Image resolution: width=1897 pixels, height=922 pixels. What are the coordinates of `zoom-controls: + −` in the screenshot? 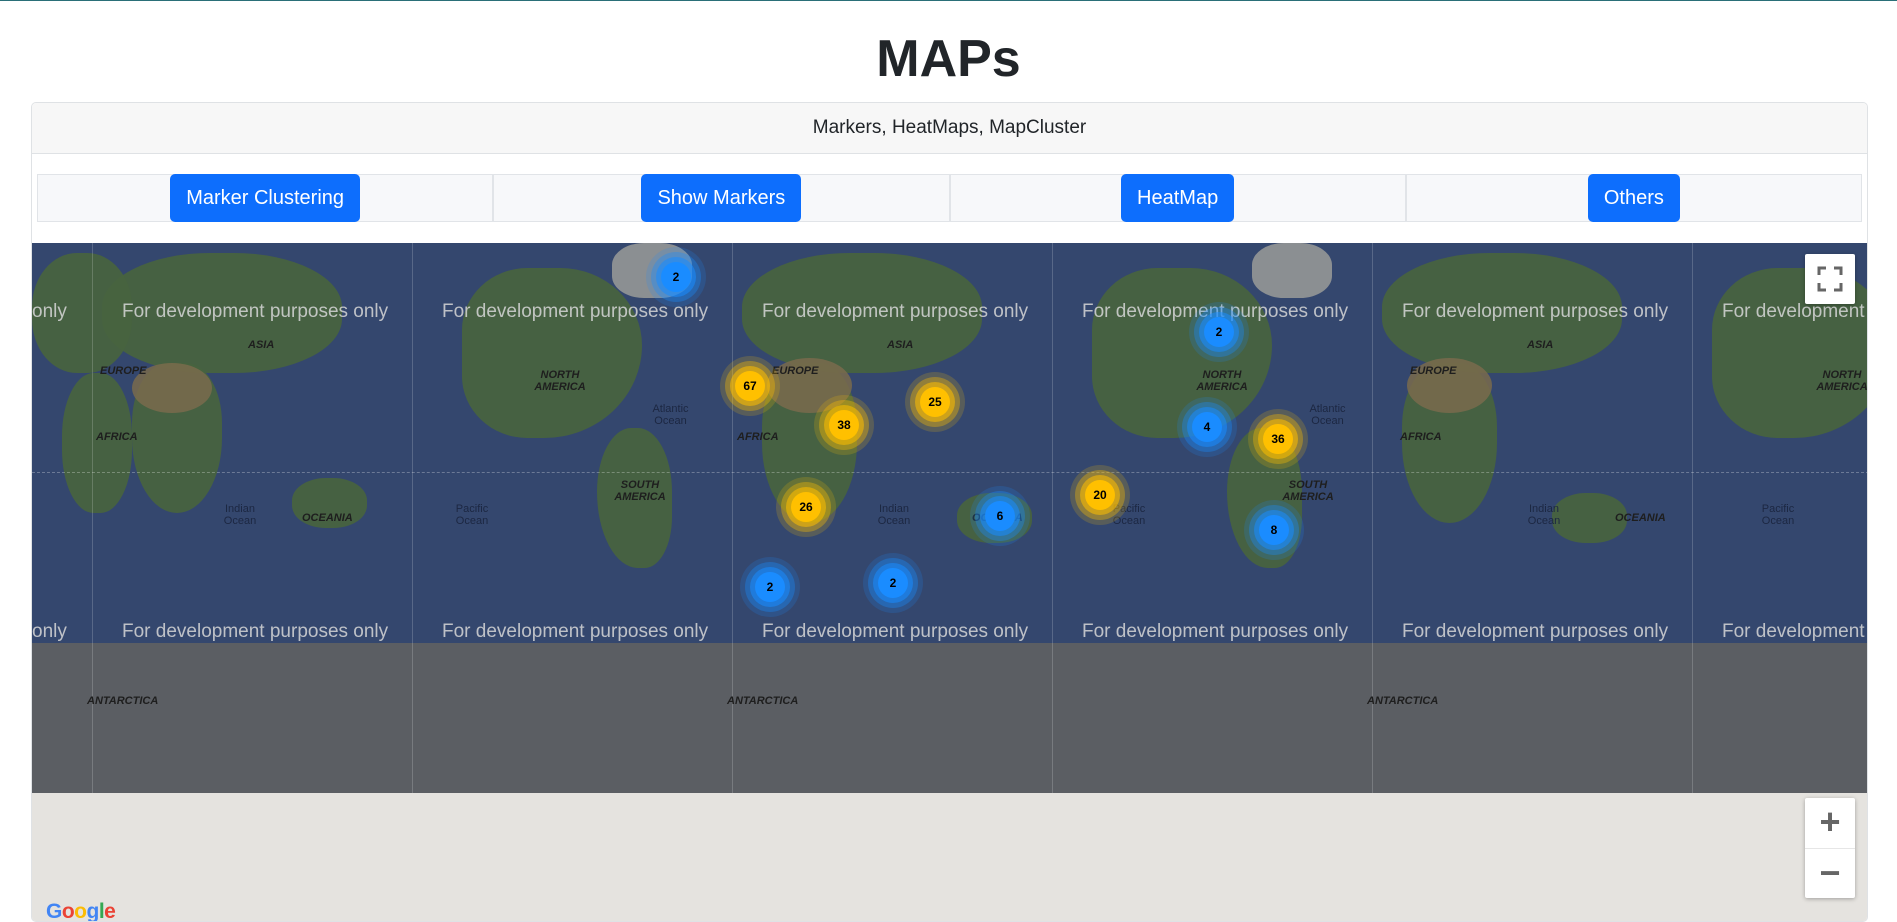 It's located at (1830, 848).